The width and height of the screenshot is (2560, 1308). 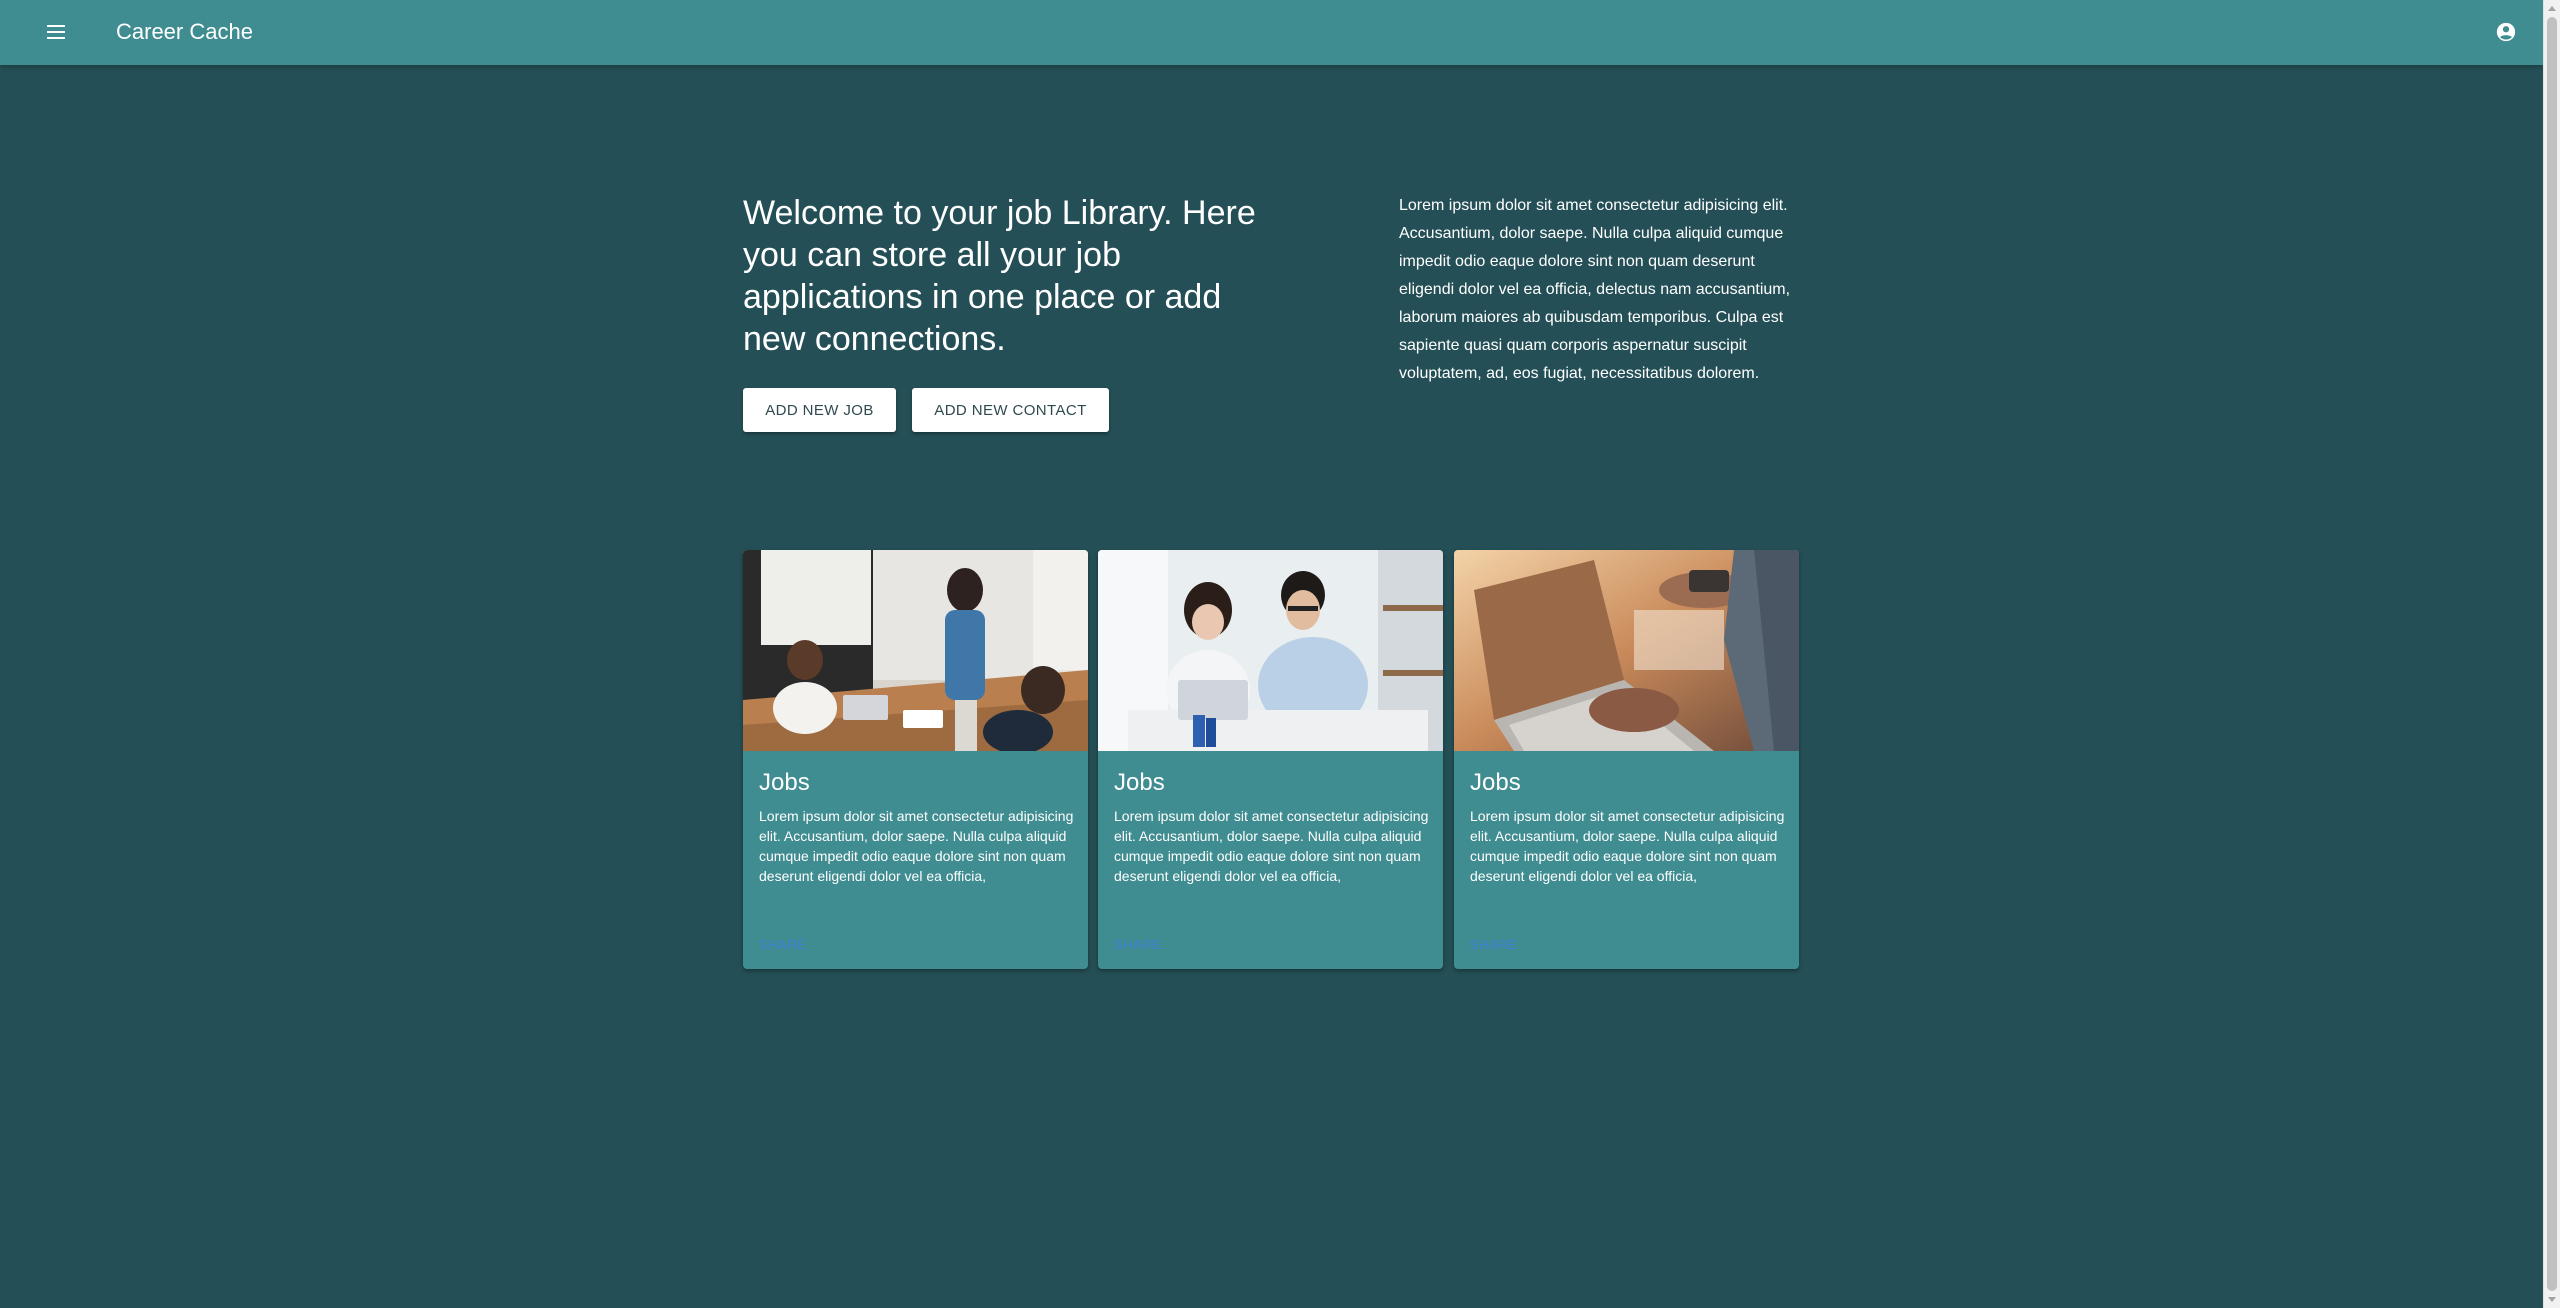 I want to click on scroll-down-arrow-icon, so click(x=2552, y=1299).